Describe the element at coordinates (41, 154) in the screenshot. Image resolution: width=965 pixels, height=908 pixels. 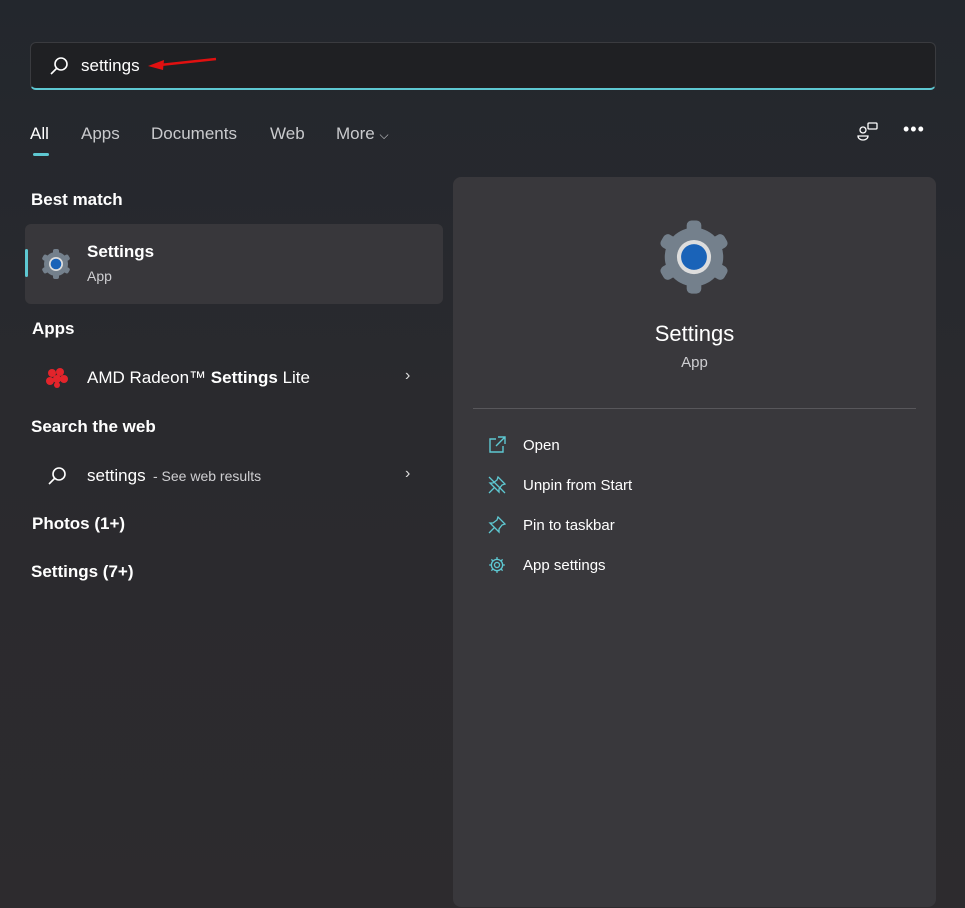
I see `active-tab-indicator` at that location.